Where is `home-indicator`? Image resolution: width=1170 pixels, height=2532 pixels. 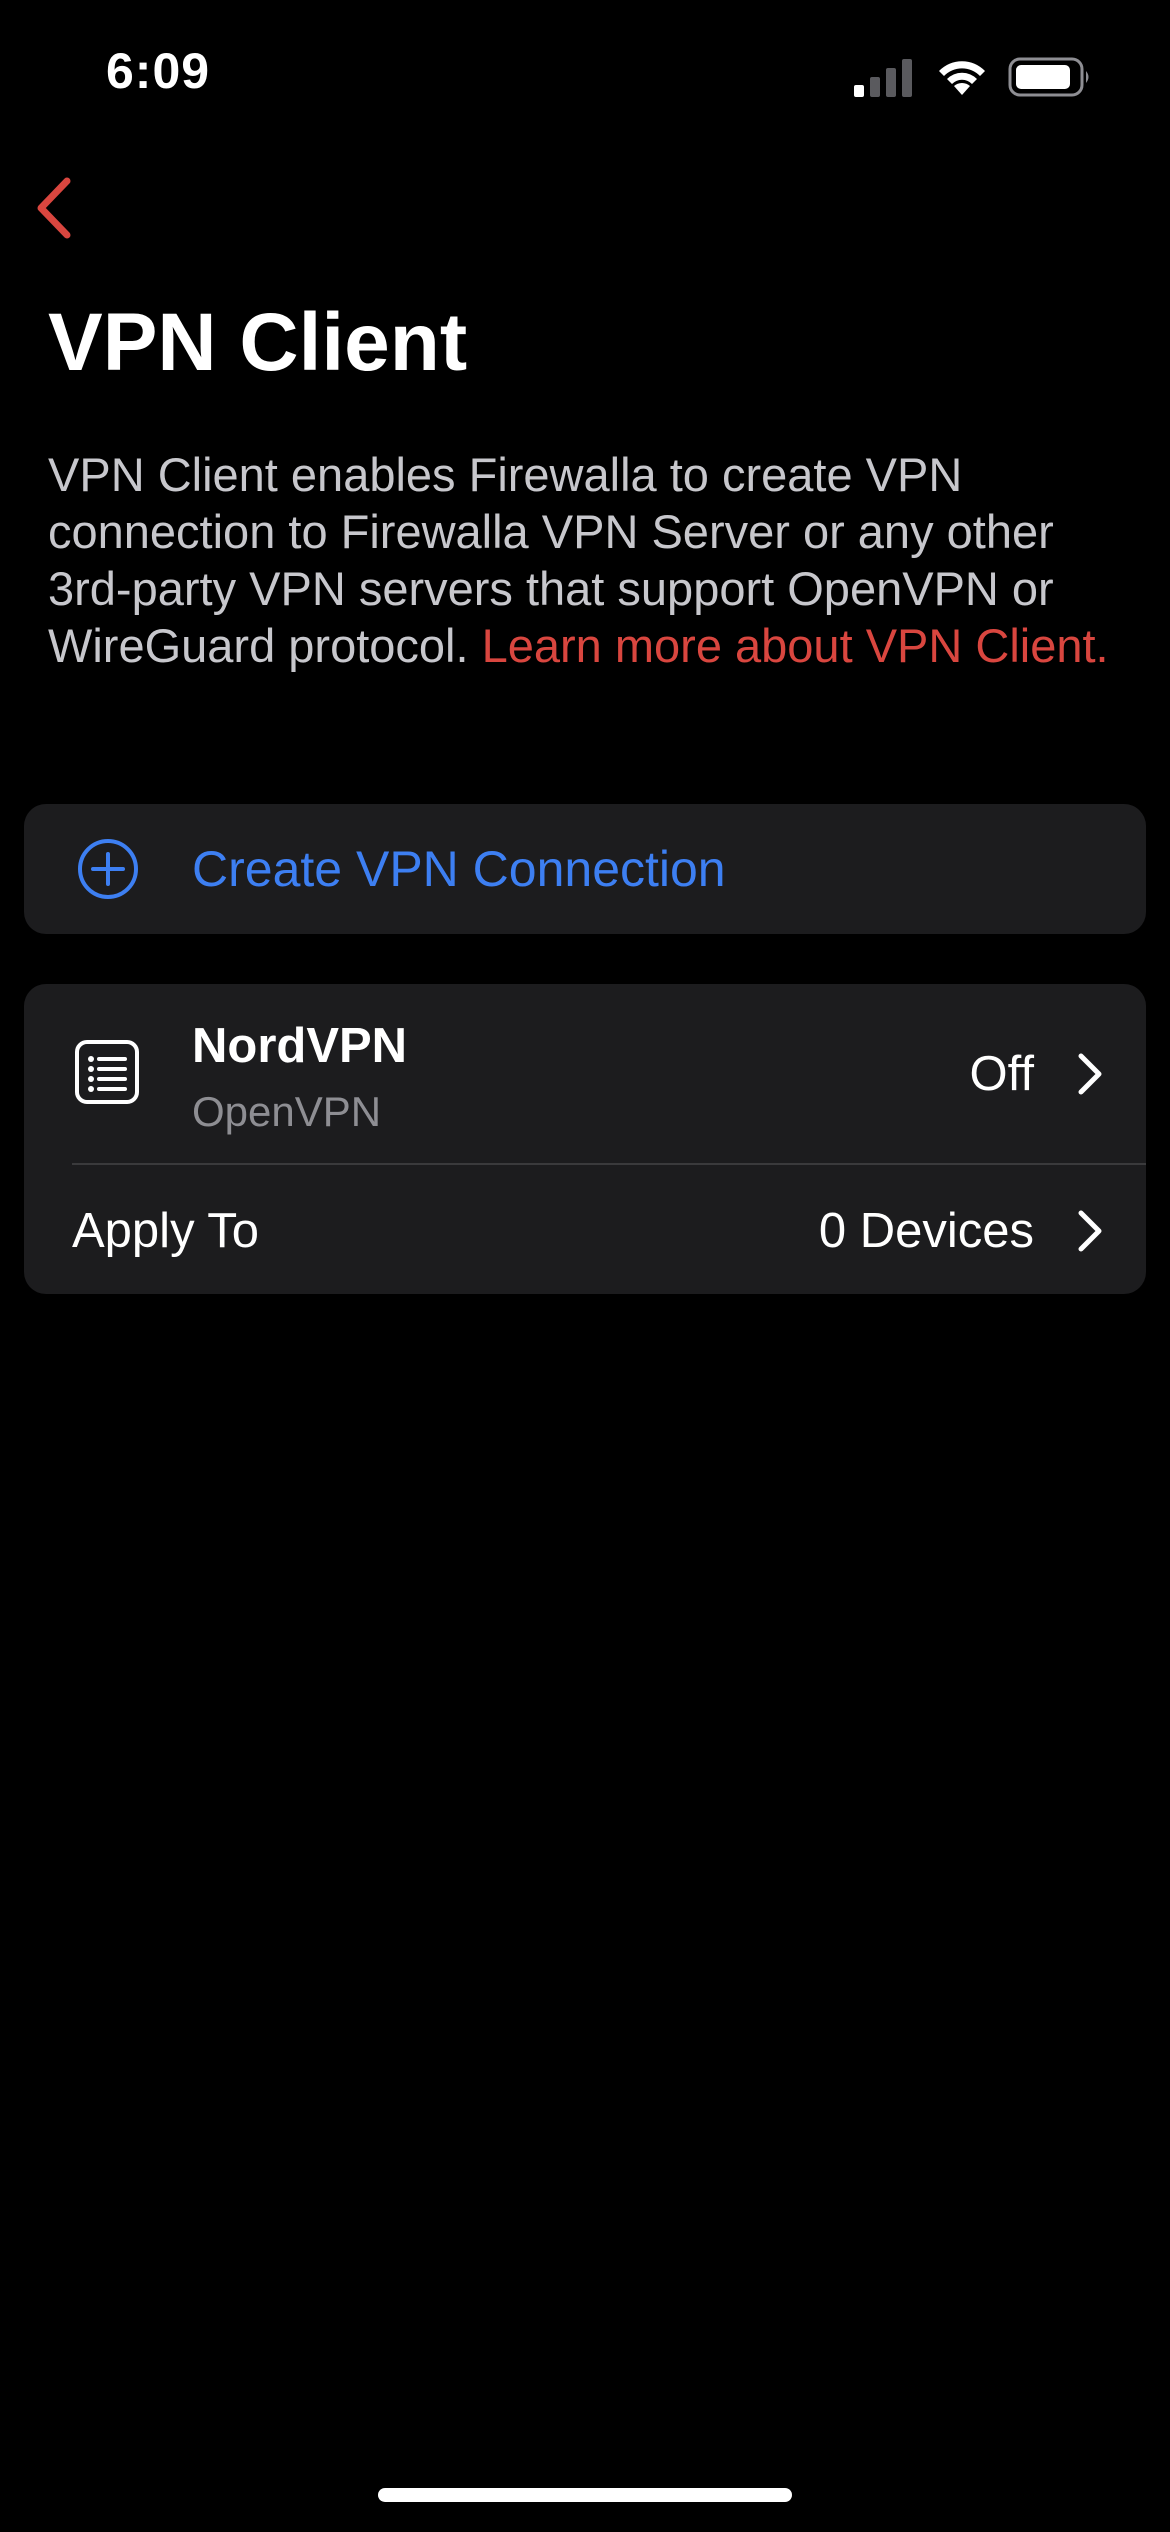
home-indicator is located at coordinates (585, 2495).